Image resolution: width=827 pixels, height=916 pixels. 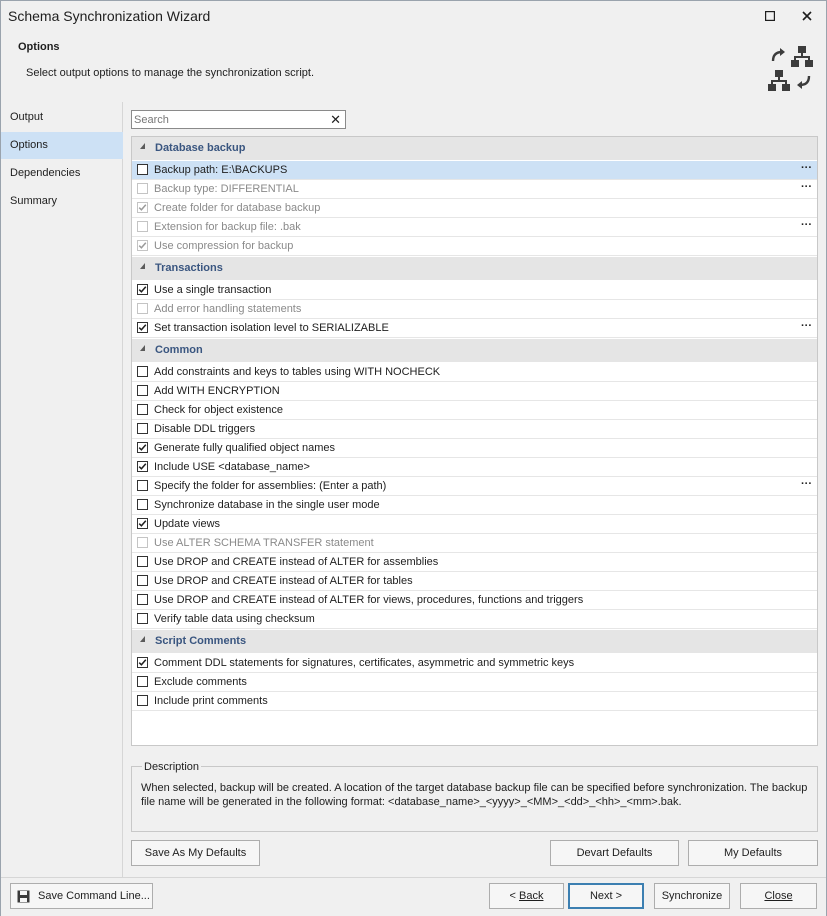 I want to click on option-row: Use a single transaction, so click(x=474, y=290).